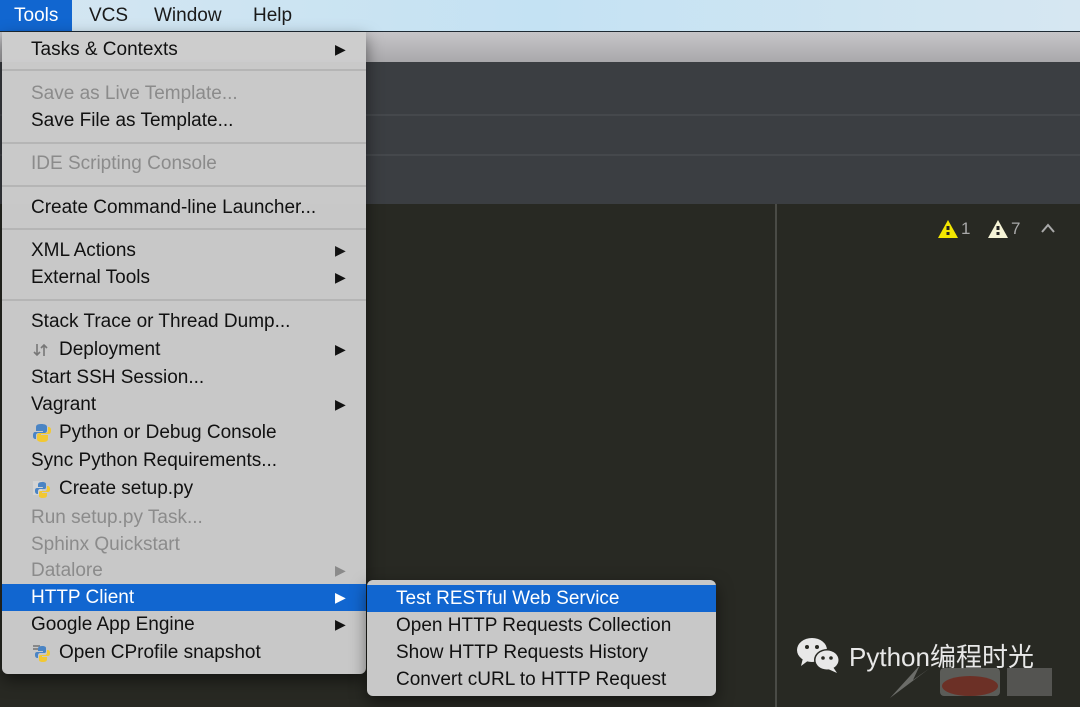 This screenshot has width=1080, height=707. I want to click on python-profile-icon, so click(42, 653).